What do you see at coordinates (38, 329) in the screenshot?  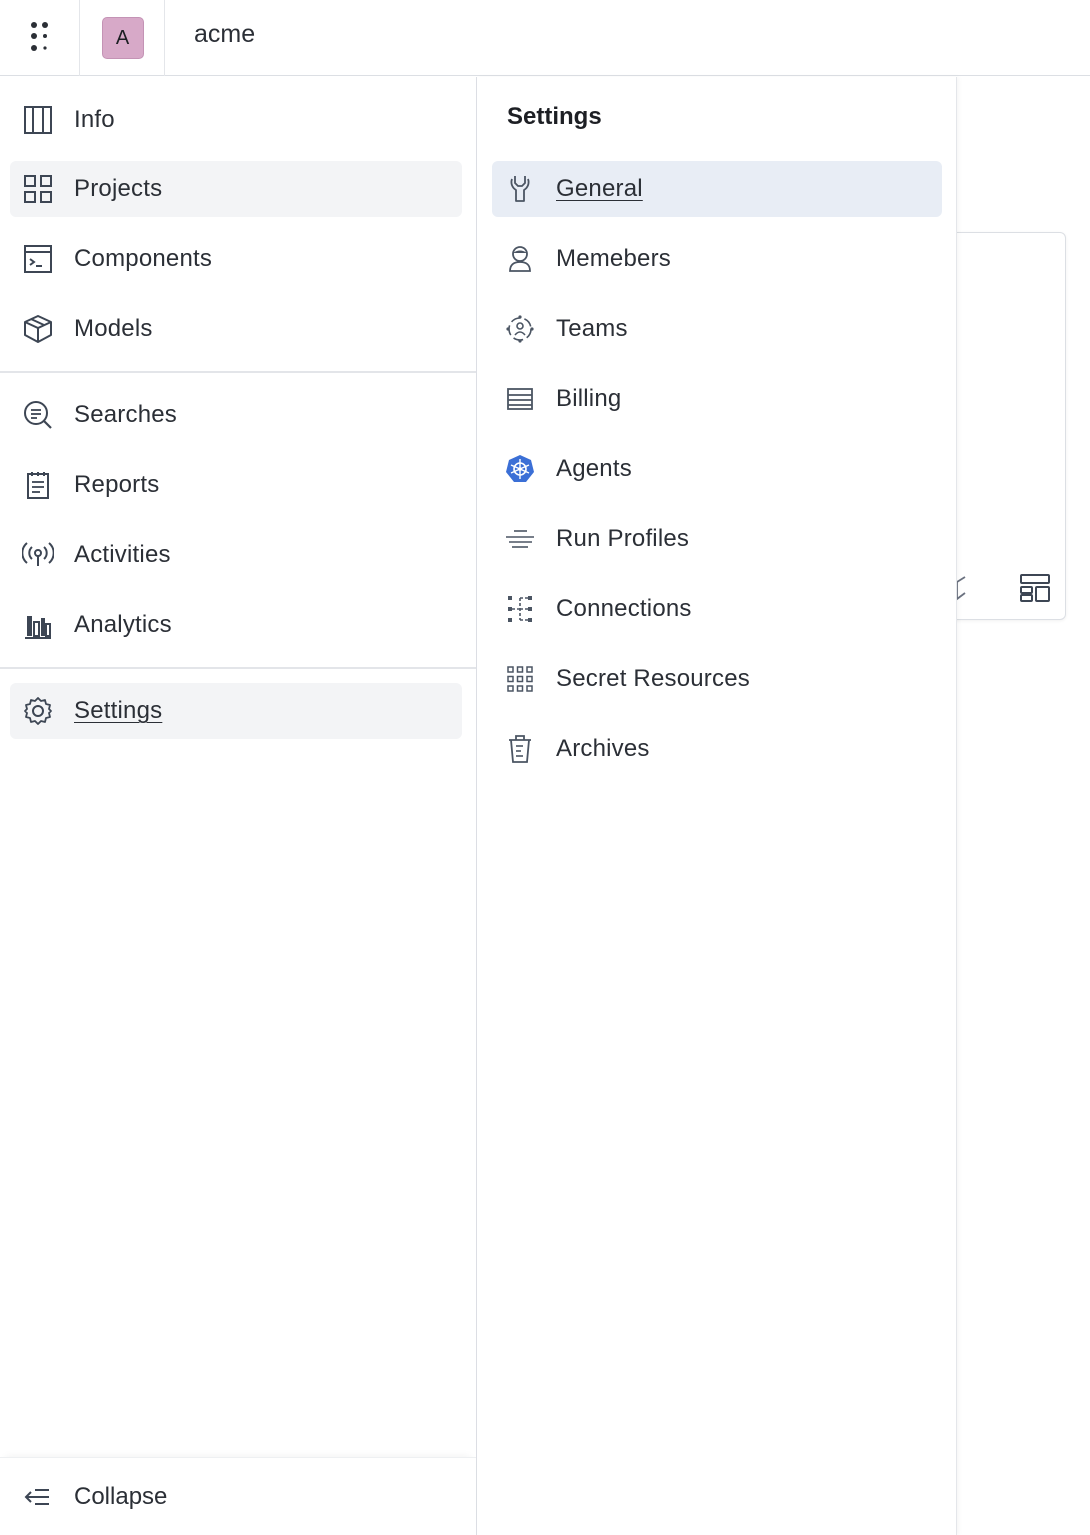 I see `cube-icon` at bounding box center [38, 329].